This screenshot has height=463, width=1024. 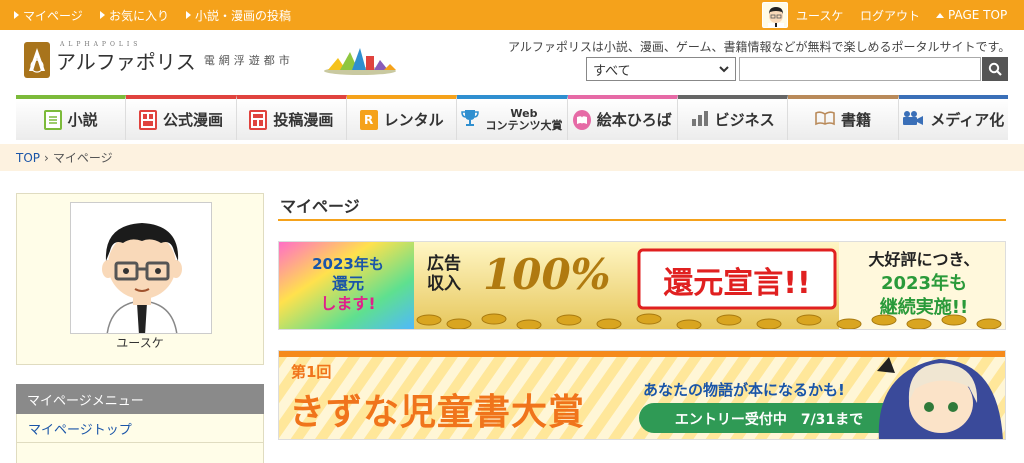 What do you see at coordinates (547, 274) in the screenshot?
I see `banner1-percent: 100%` at bounding box center [547, 274].